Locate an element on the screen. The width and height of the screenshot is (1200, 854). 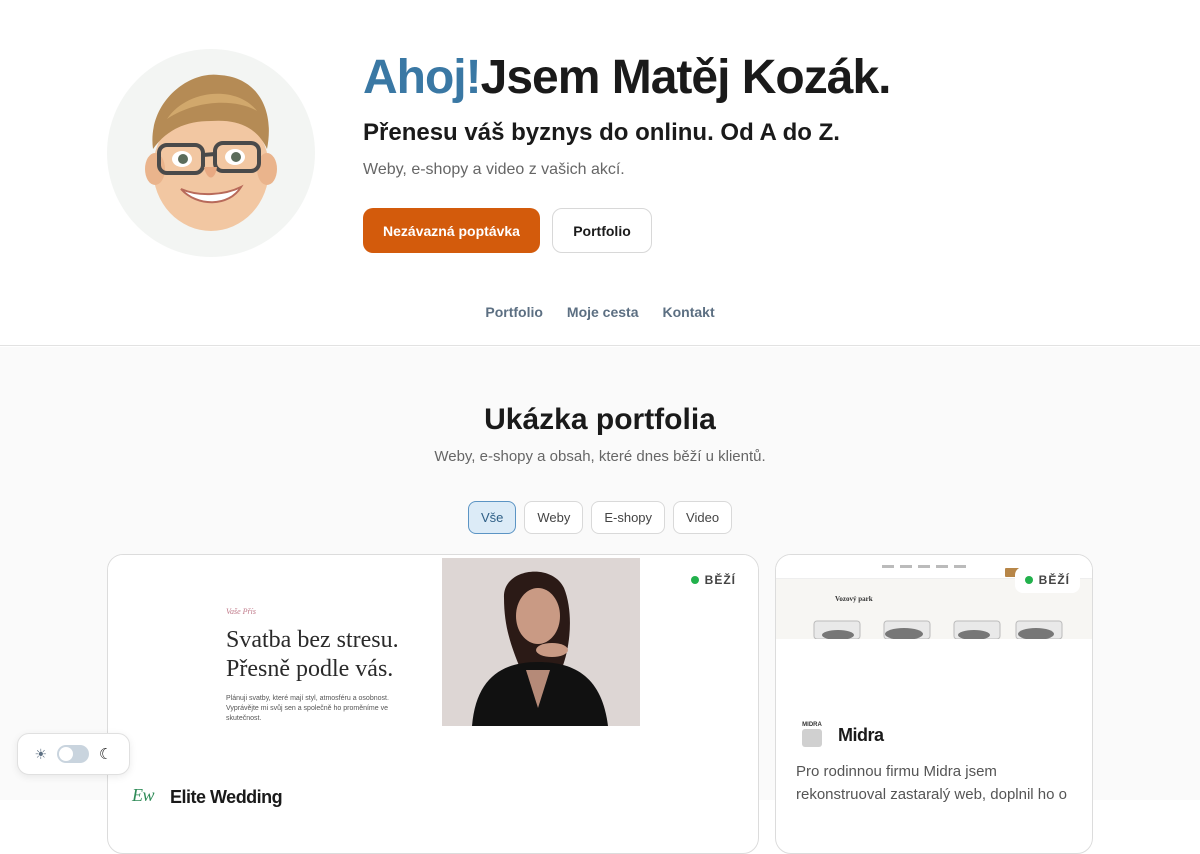
card-title: Elite Wedding is located at coordinates (226, 797).